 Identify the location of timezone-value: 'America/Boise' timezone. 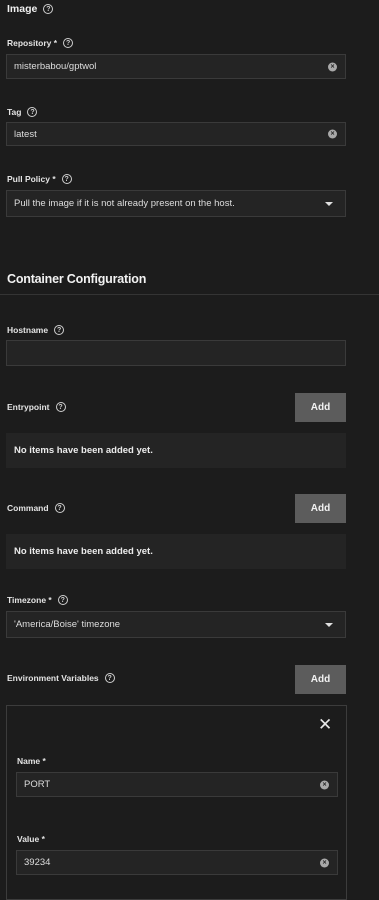
(67, 624).